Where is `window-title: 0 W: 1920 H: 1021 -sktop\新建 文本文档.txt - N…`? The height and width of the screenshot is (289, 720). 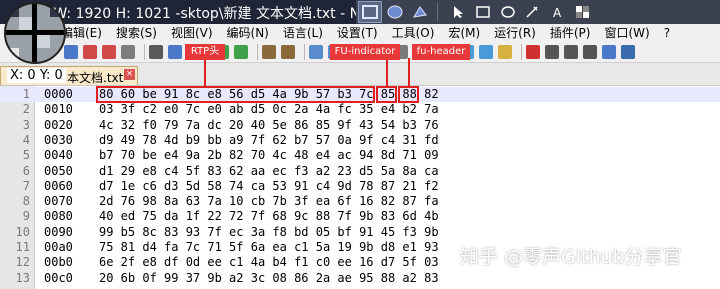
window-title: 0 W: 1920 H: 1021 -sktop\新建 文本文档.txt - N… is located at coordinates (207, 14).